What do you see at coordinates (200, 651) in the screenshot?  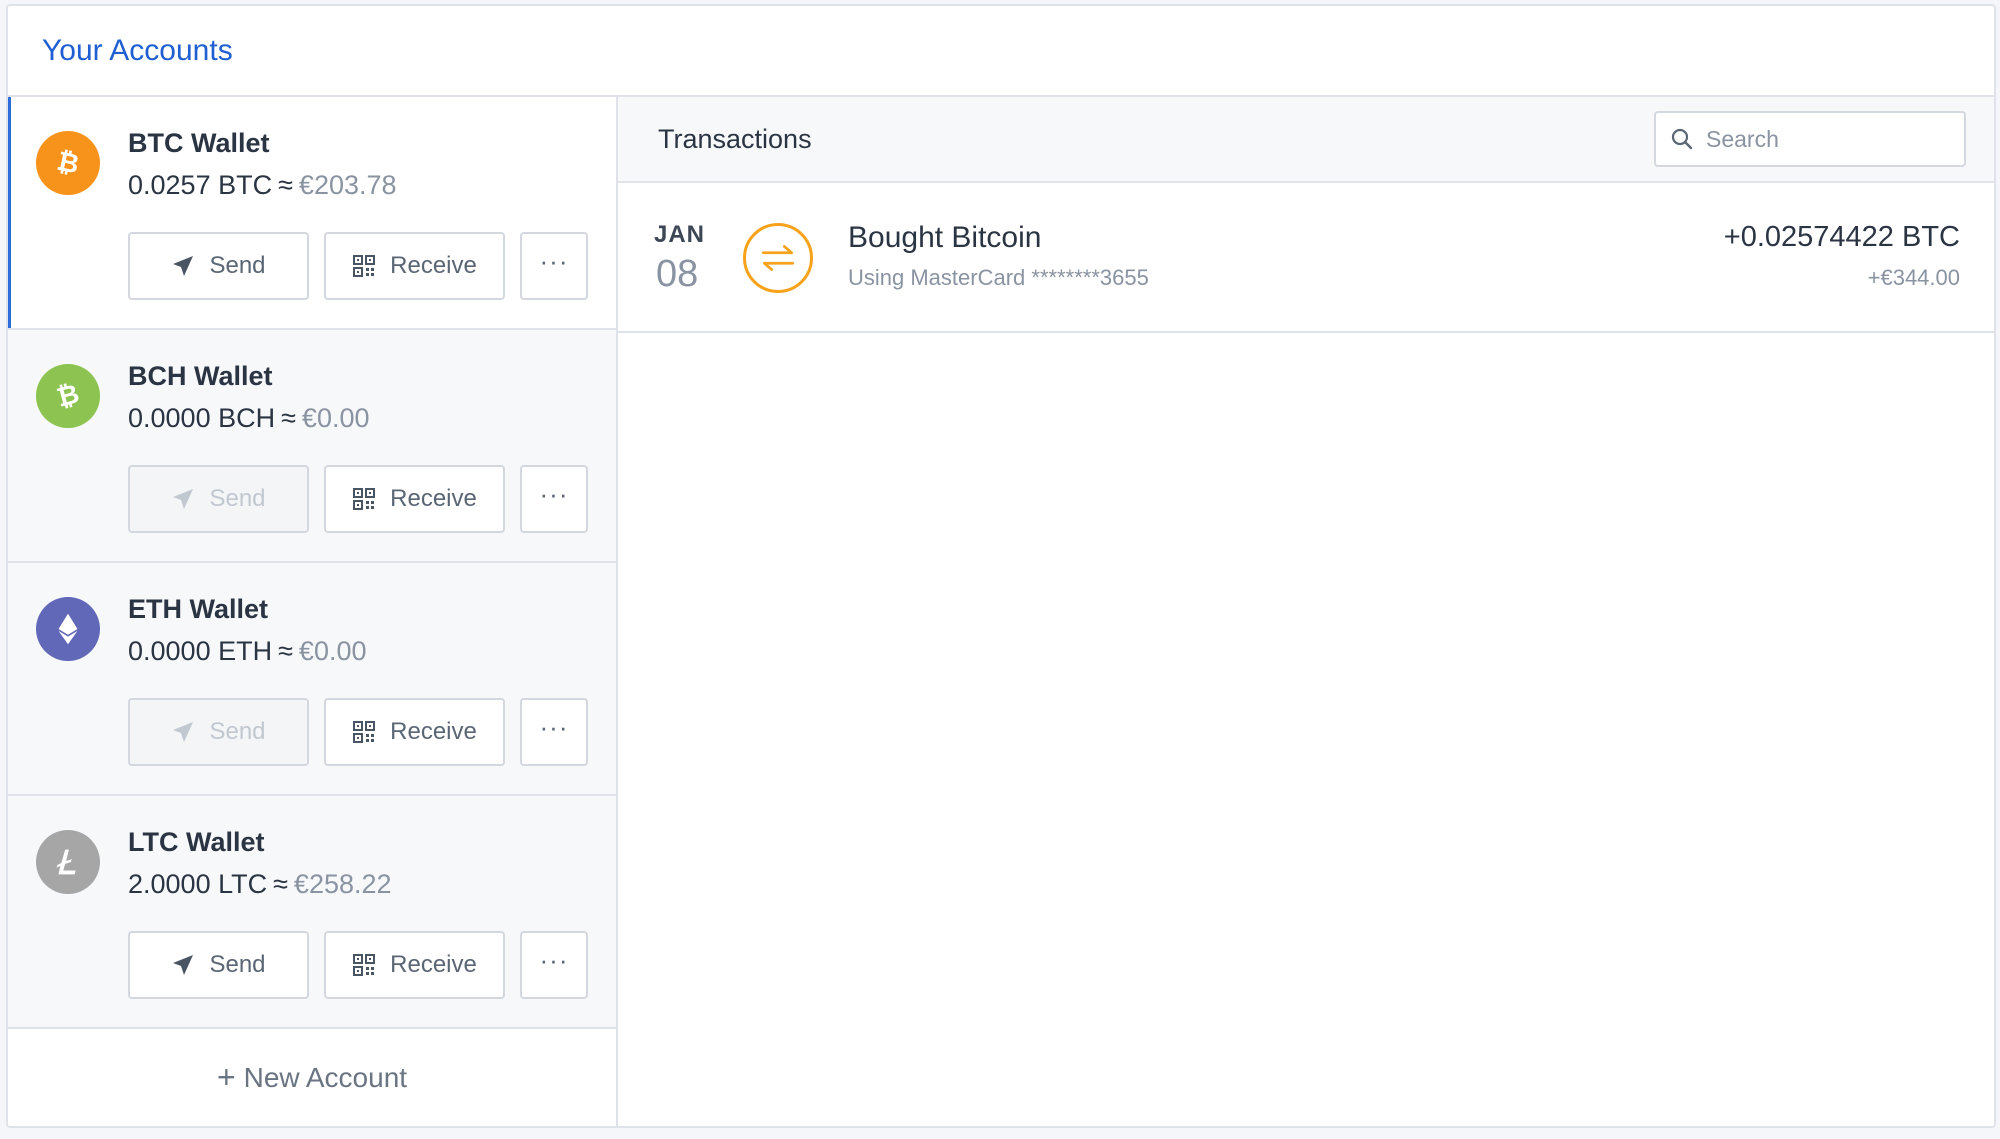 I see `crypto-amount: 0.0000 ETH` at bounding box center [200, 651].